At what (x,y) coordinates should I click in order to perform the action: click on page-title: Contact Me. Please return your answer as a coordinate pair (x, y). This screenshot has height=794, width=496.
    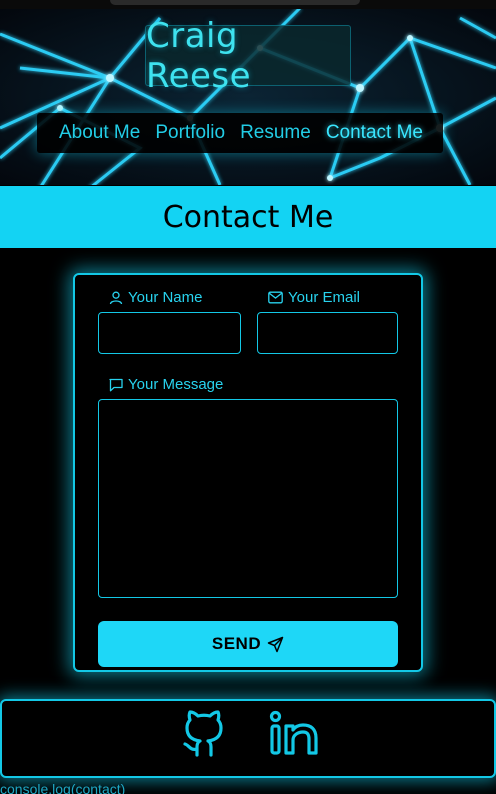
    Looking at the image, I should click on (248, 217).